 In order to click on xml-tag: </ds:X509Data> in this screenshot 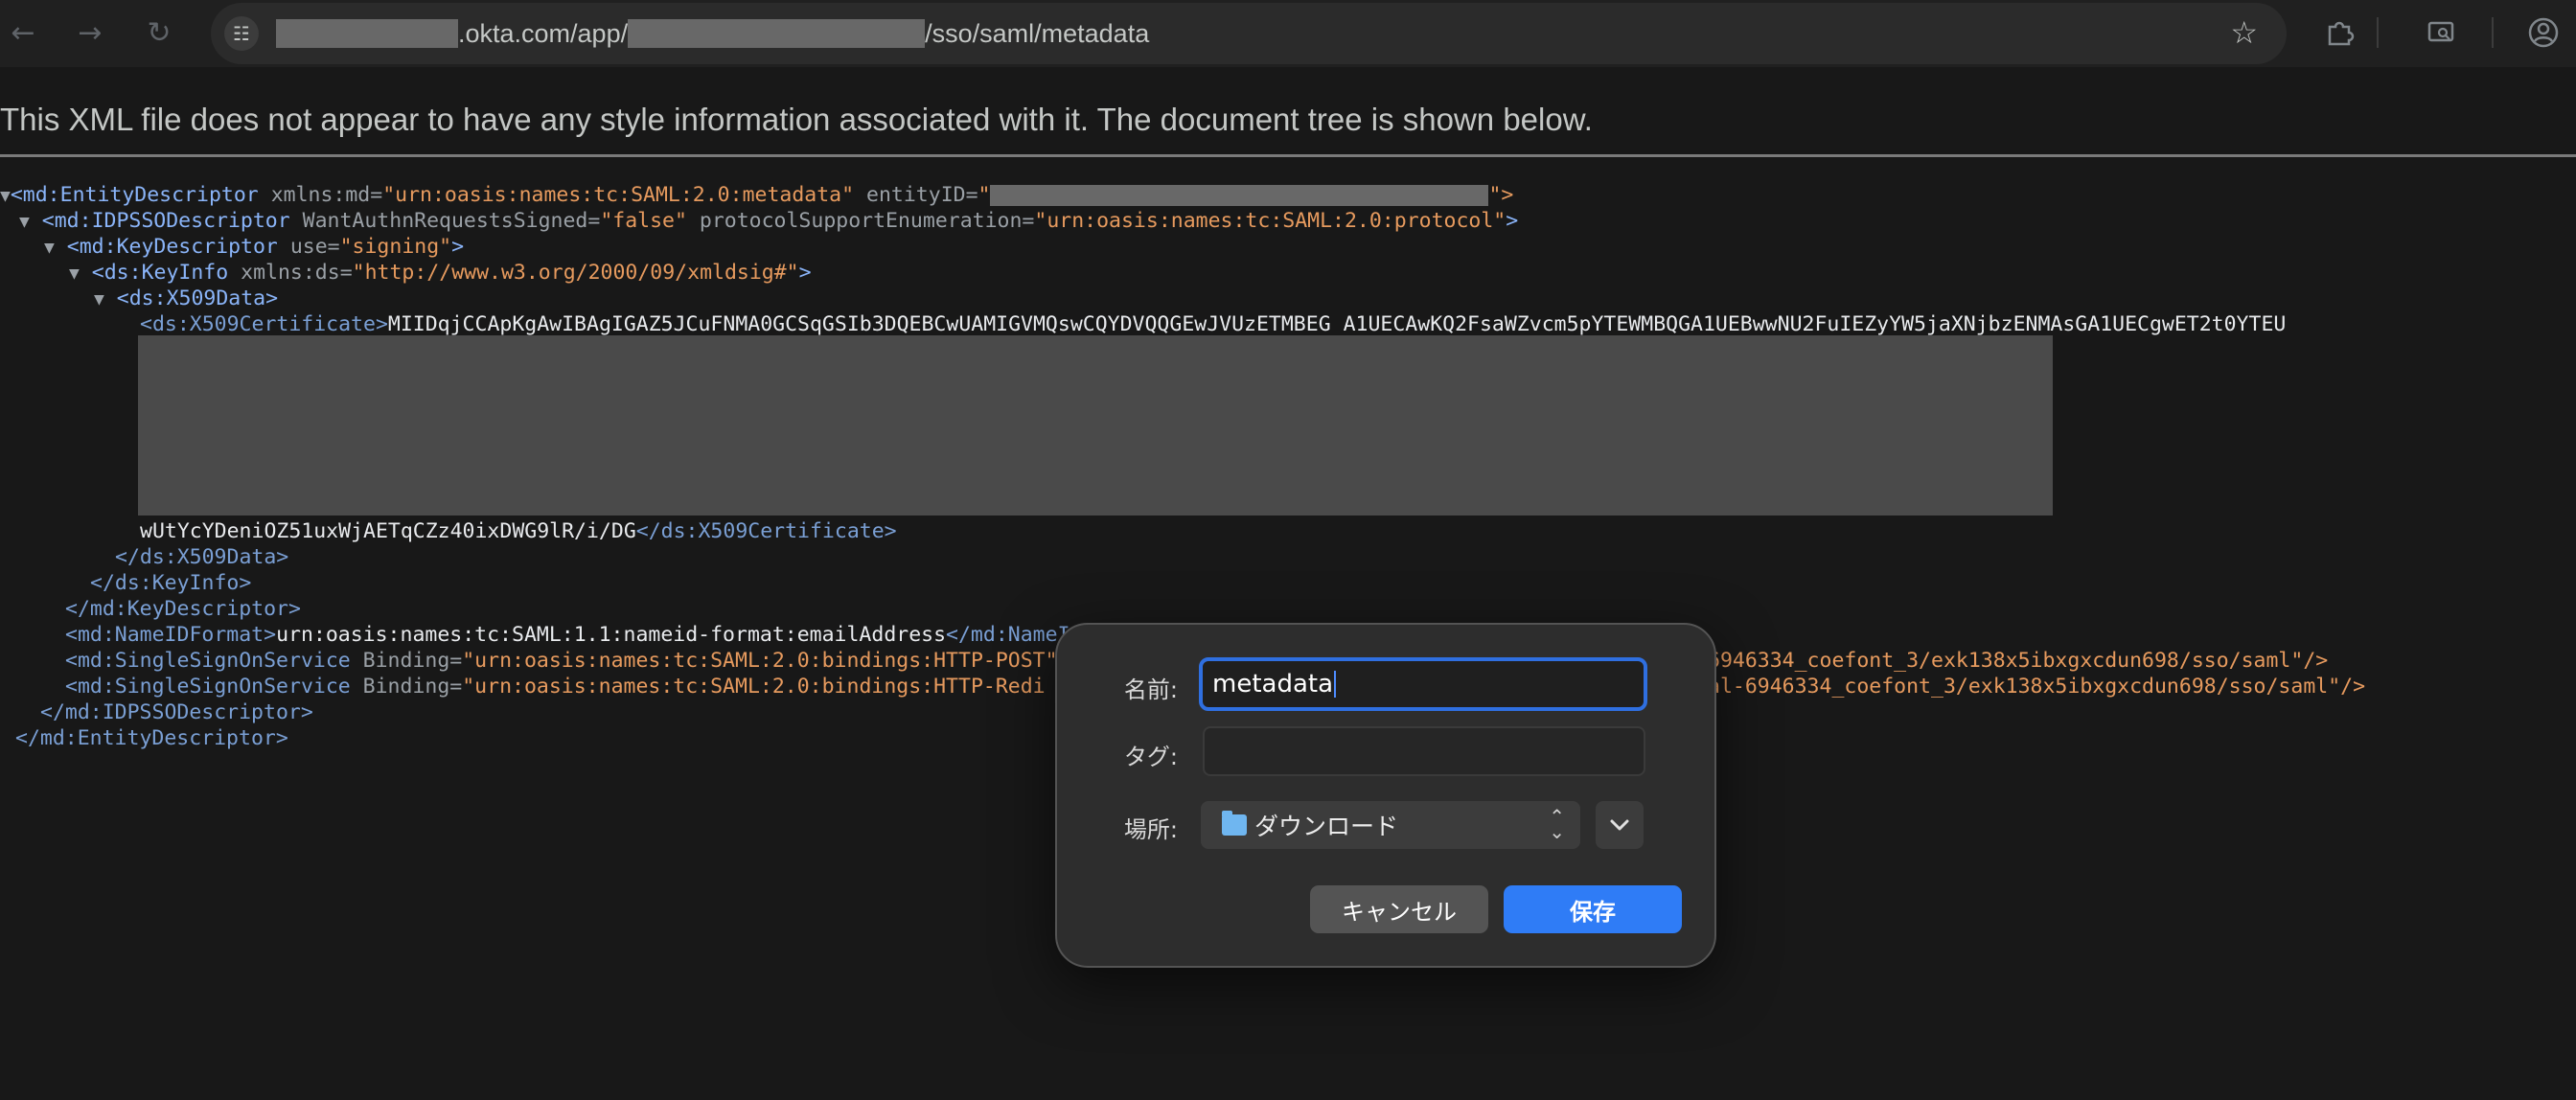, I will do `click(202, 557)`.